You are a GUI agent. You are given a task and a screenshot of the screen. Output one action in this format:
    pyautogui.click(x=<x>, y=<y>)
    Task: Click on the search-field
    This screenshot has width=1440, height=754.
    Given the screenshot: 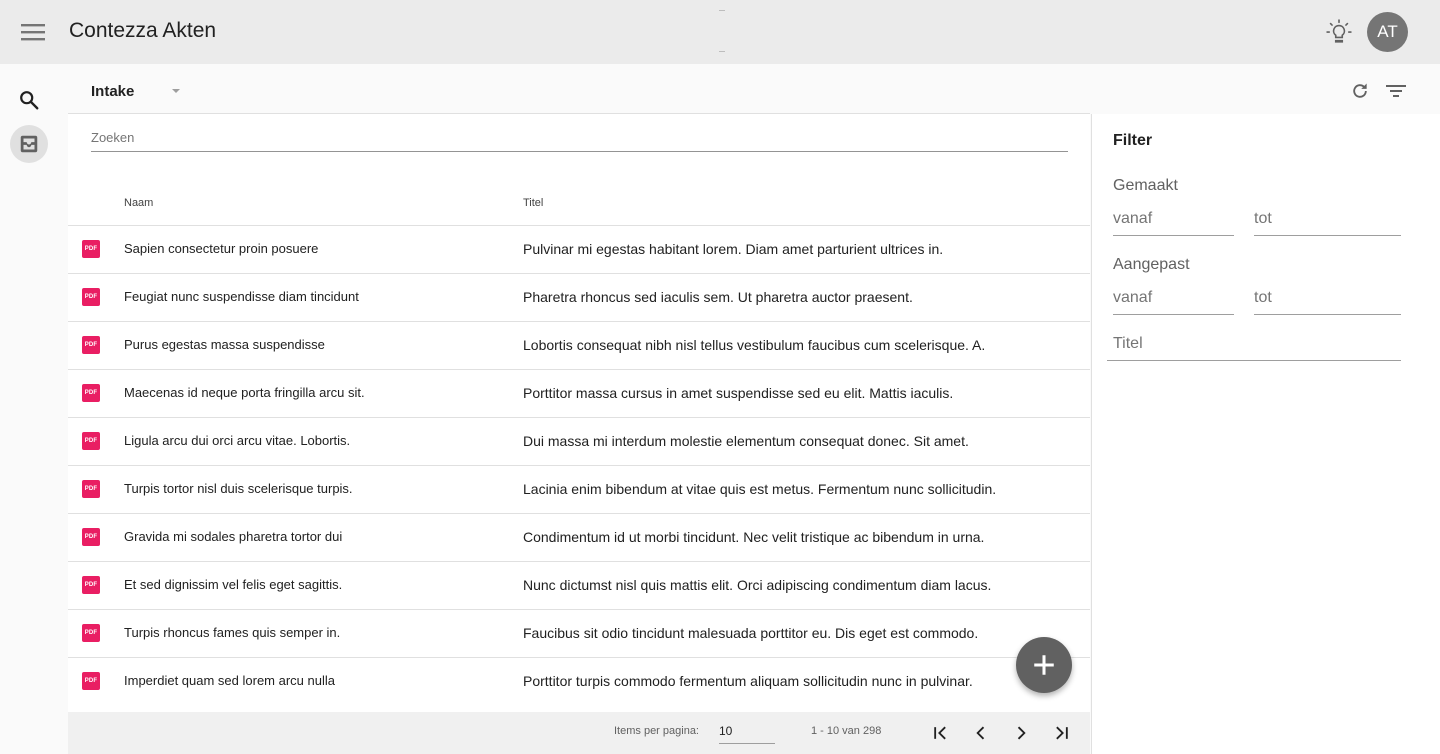 What is the action you would take?
    pyautogui.click(x=579, y=140)
    